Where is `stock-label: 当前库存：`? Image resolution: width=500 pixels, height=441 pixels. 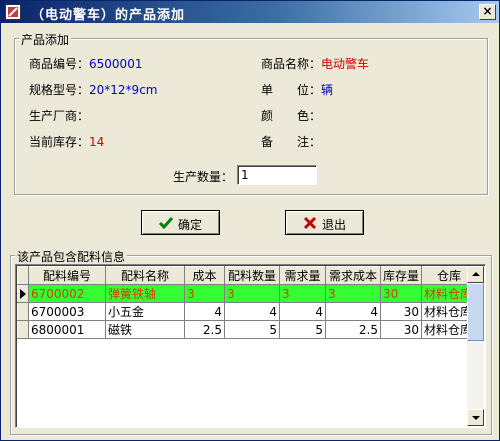 stock-label: 当前库存： is located at coordinates (59, 142).